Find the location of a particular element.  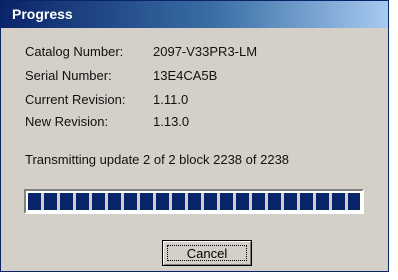

catalog-number-value: 2097-V33PR3-LM is located at coordinates (205, 51).